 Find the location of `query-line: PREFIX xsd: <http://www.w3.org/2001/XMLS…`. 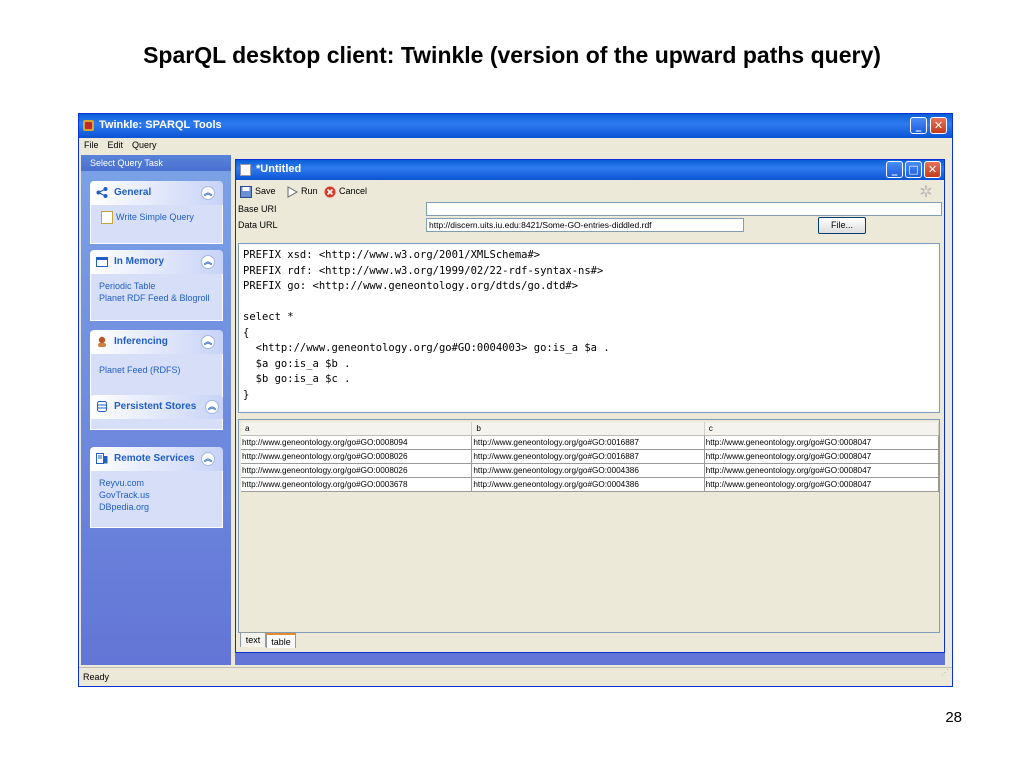

query-line: PREFIX xsd: <http://www.w3.org/2001/XMLS… is located at coordinates (392, 255).